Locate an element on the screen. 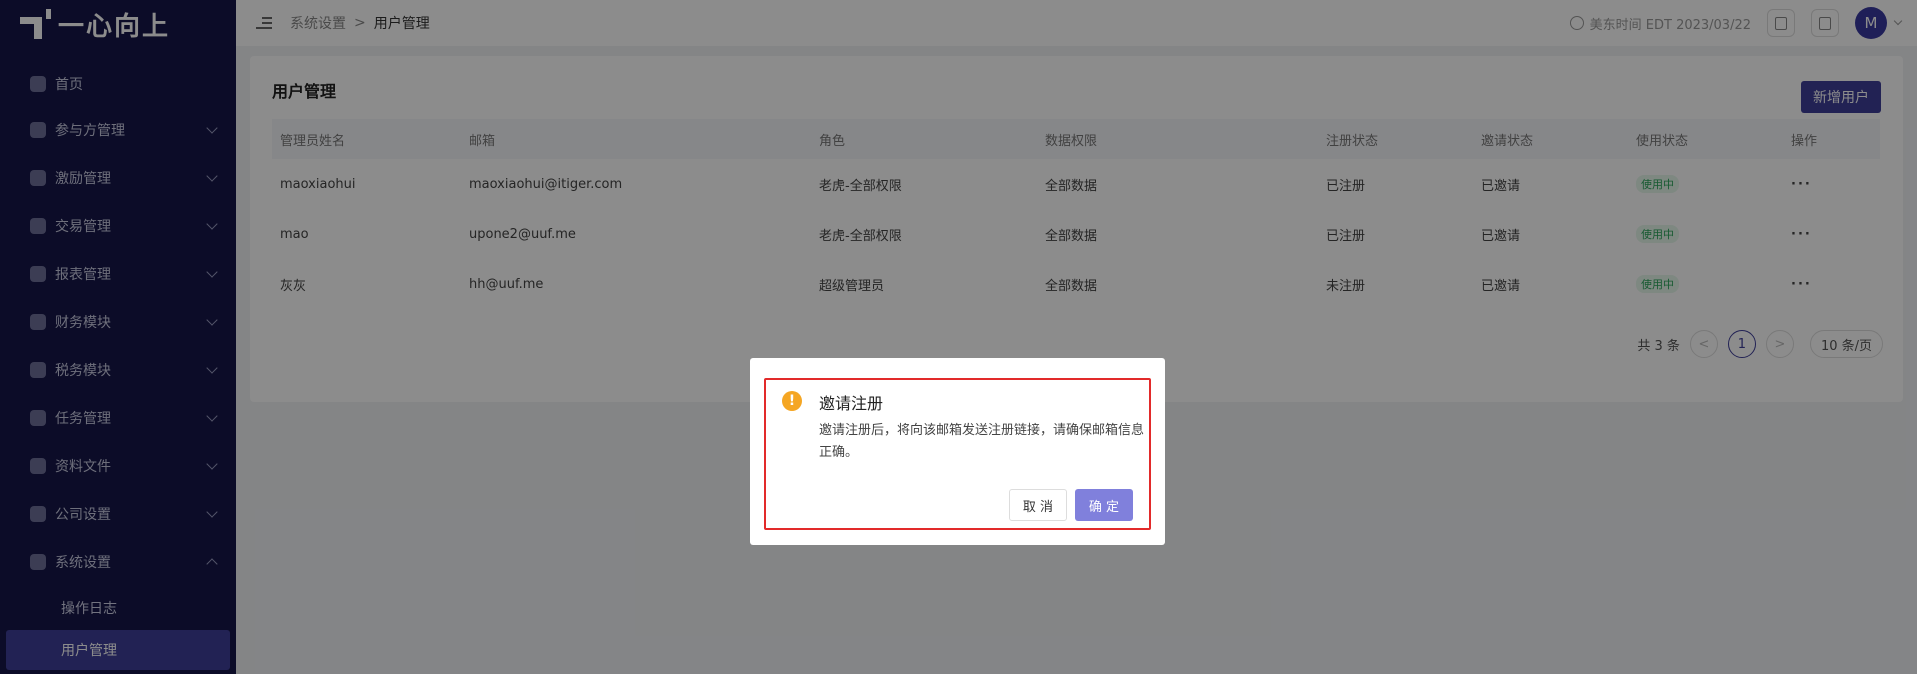  dialog-title: 邀请注册 is located at coordinates (851, 403).